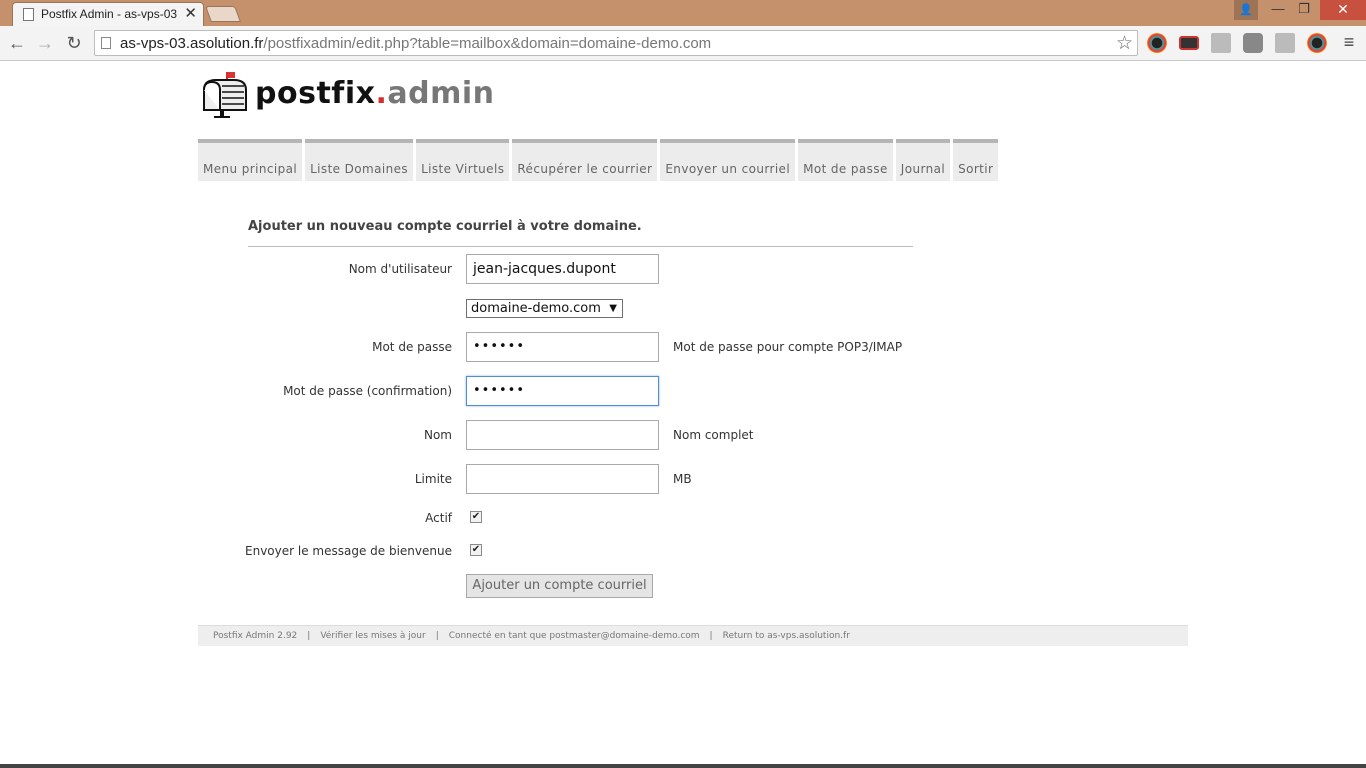  I want to click on browser-tab: Postfix Admin - as-vps-03 ✕, so click(108, 14).